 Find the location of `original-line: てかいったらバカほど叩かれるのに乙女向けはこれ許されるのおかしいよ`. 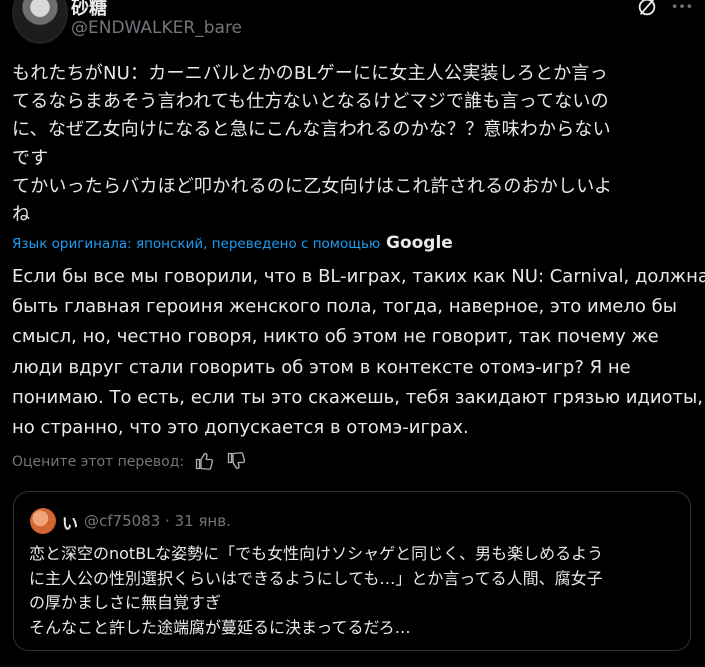

original-line: てかいったらバカほど叩かれるのに乙女向けはこれ許されるのおかしいよ is located at coordinates (312, 186).